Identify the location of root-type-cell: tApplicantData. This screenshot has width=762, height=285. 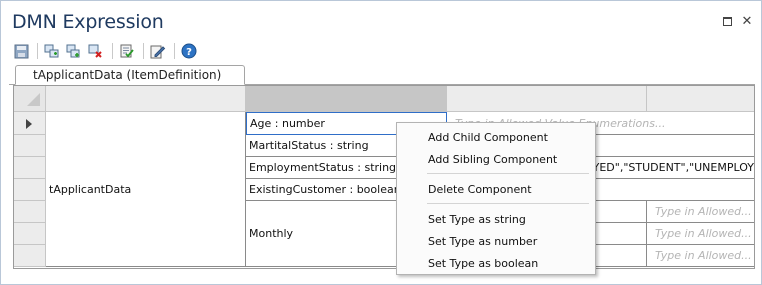
(146, 189).